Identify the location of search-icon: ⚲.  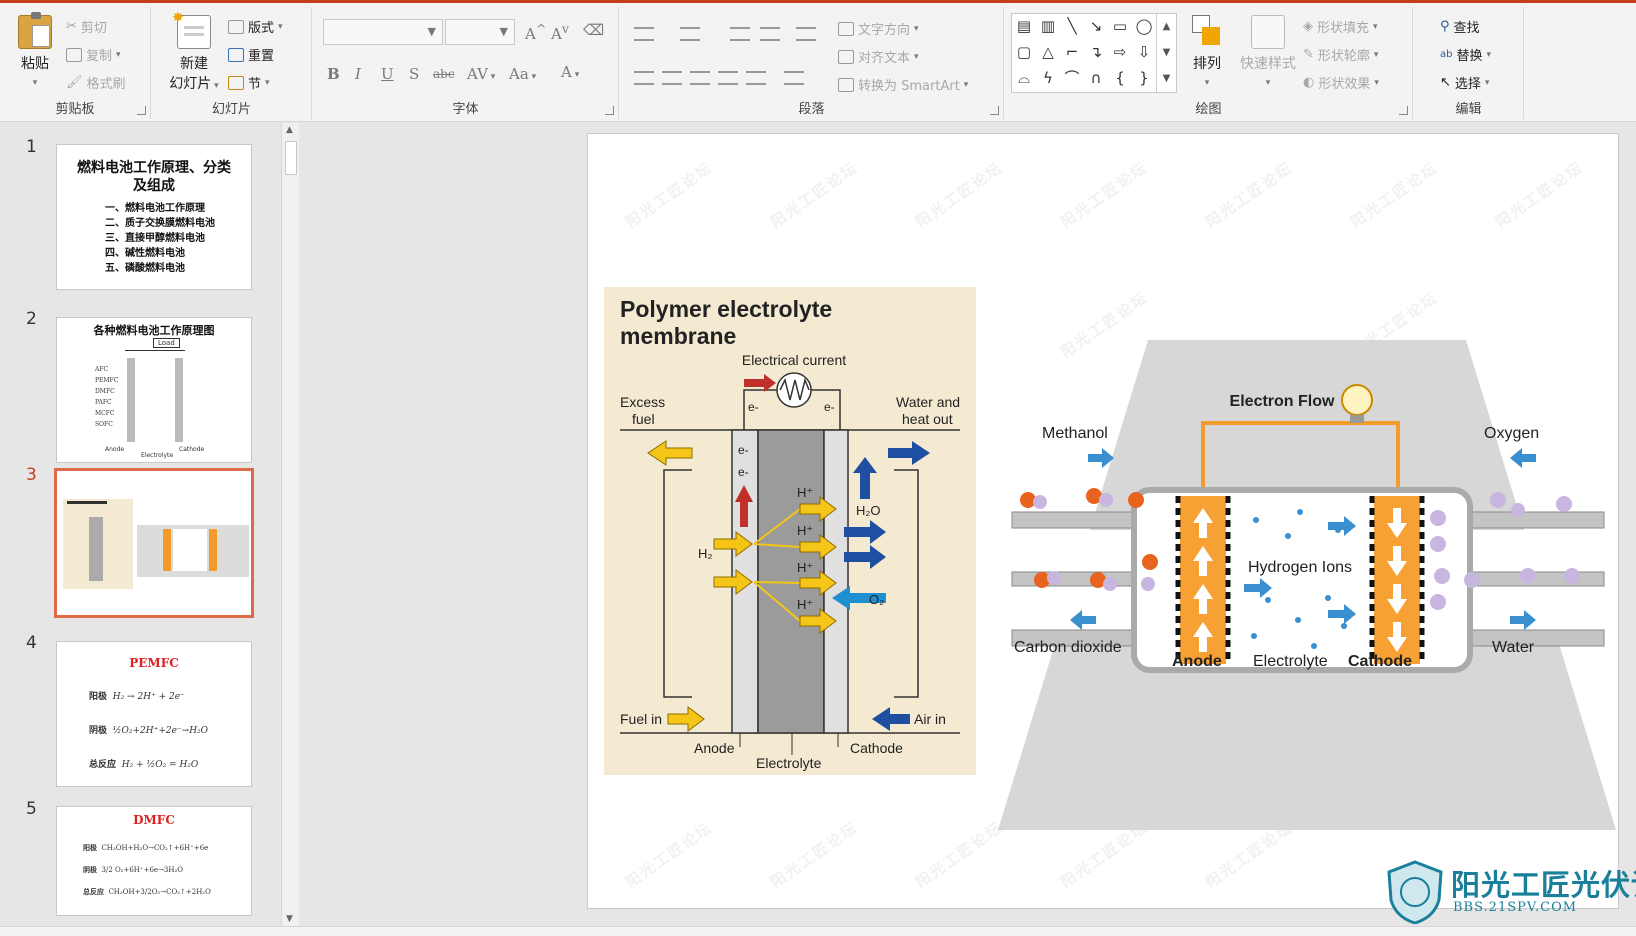
(1445, 26).